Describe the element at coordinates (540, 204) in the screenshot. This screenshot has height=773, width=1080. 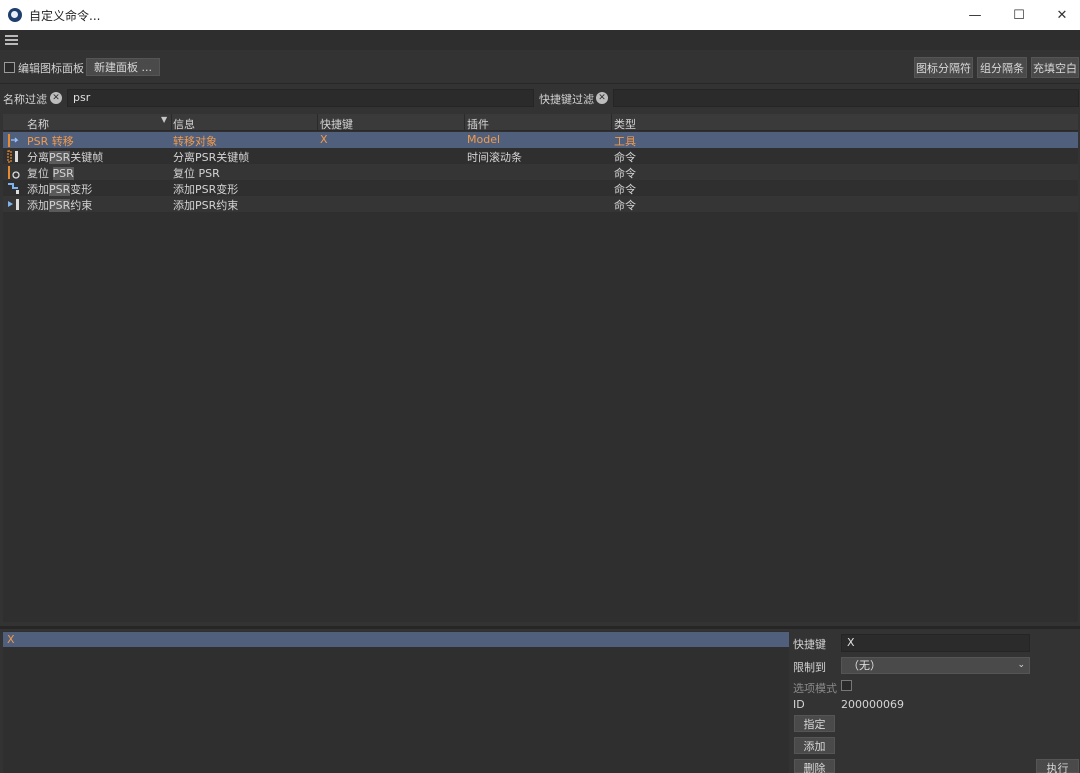
I see `table-row: 添加PSR约束 添加PSR约束 命令` at that location.